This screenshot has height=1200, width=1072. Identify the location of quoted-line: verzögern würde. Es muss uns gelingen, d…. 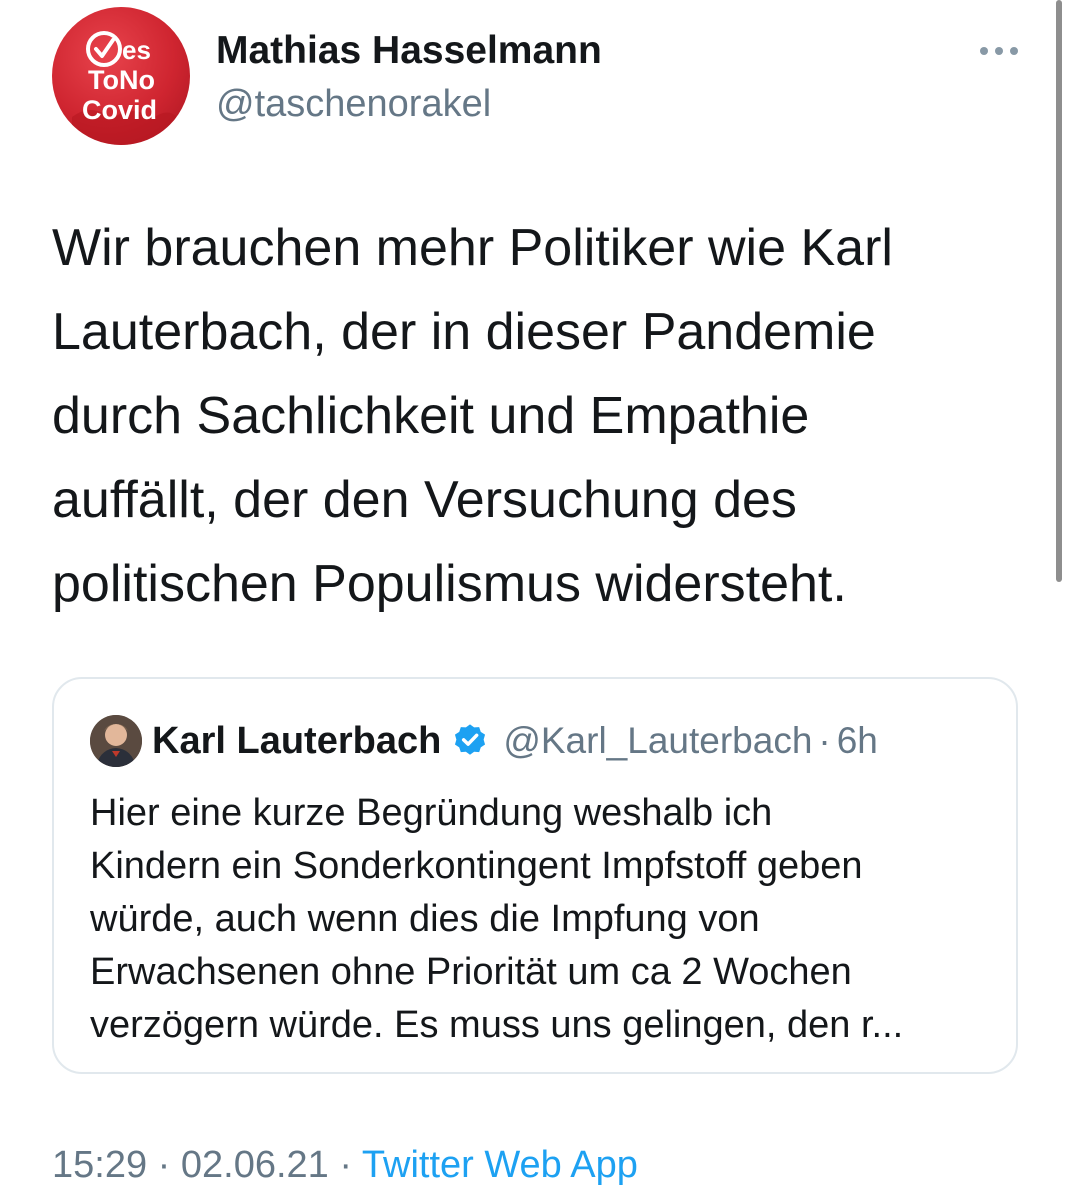
(497, 1025).